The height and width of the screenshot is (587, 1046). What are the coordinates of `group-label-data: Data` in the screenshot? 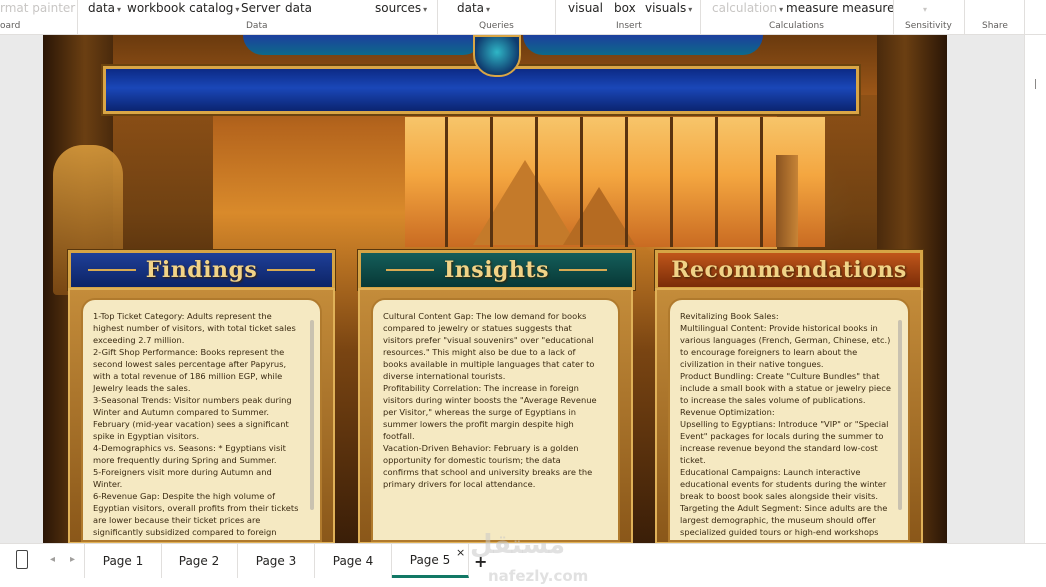 It's located at (257, 26).